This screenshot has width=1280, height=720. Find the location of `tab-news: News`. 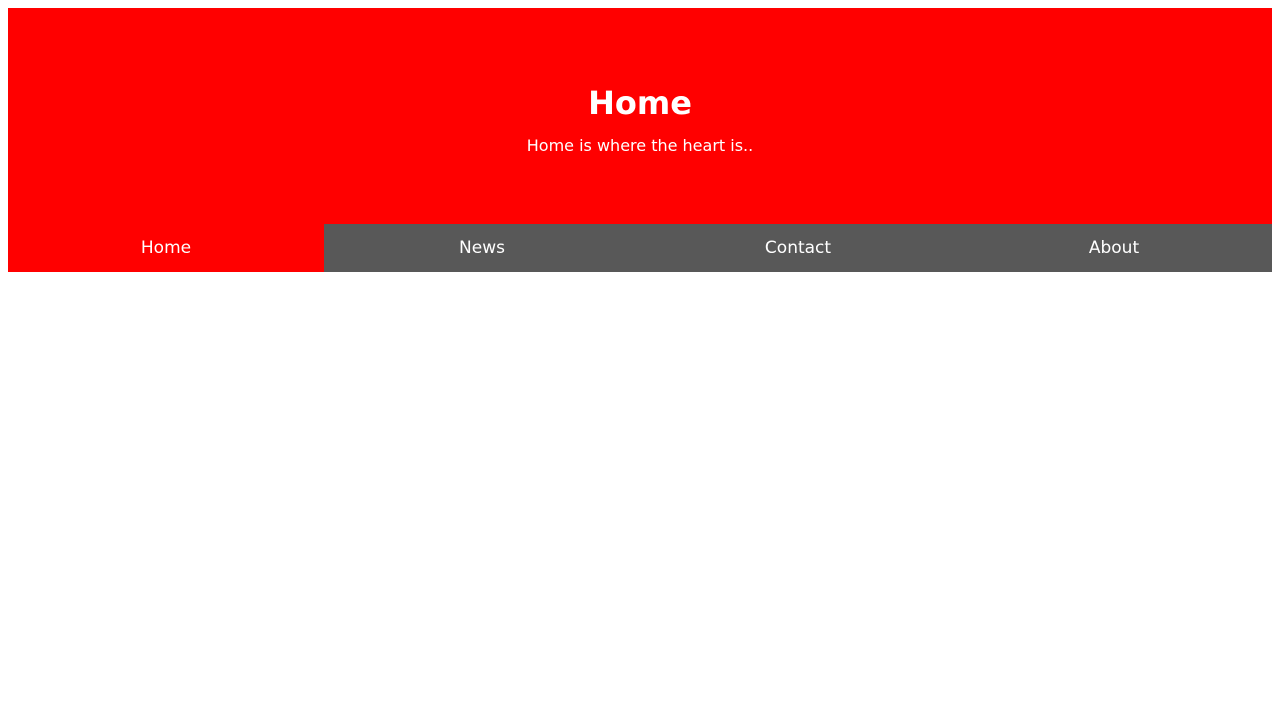

tab-news: News is located at coordinates (482, 248).